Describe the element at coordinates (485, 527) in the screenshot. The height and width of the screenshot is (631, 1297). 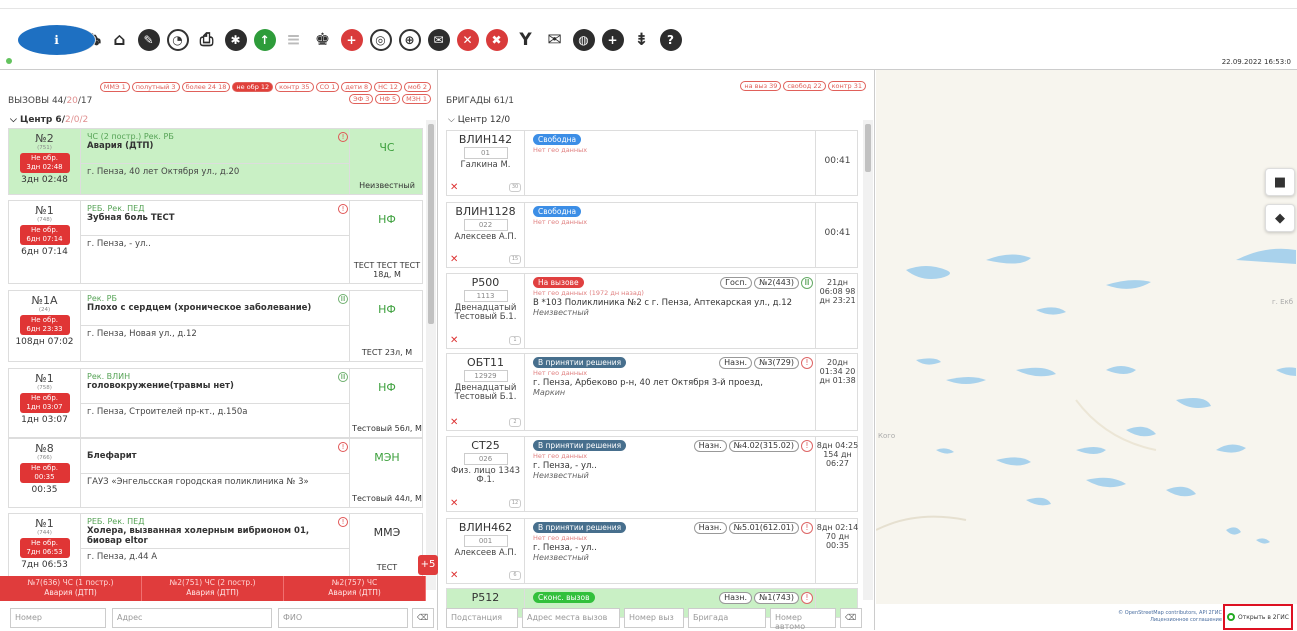
I see `brigade-name: ВЛИН462` at that location.